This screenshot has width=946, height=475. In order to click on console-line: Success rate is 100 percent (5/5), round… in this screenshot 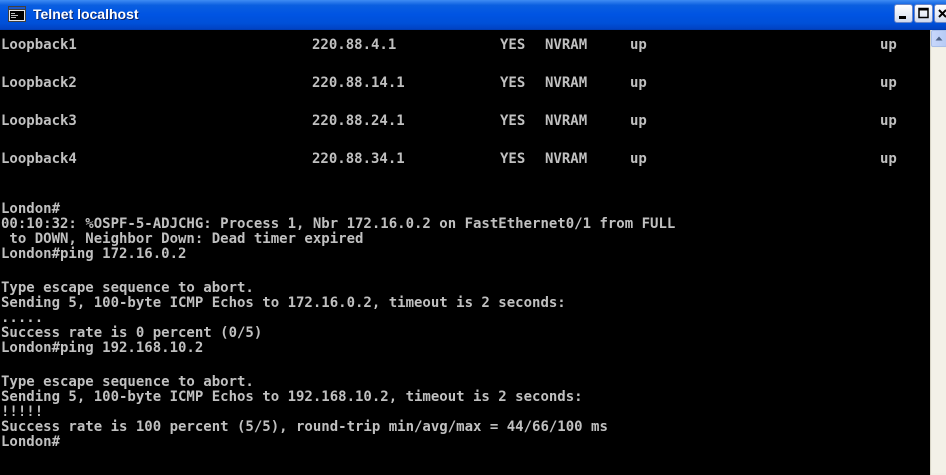, I will do `click(304, 427)`.